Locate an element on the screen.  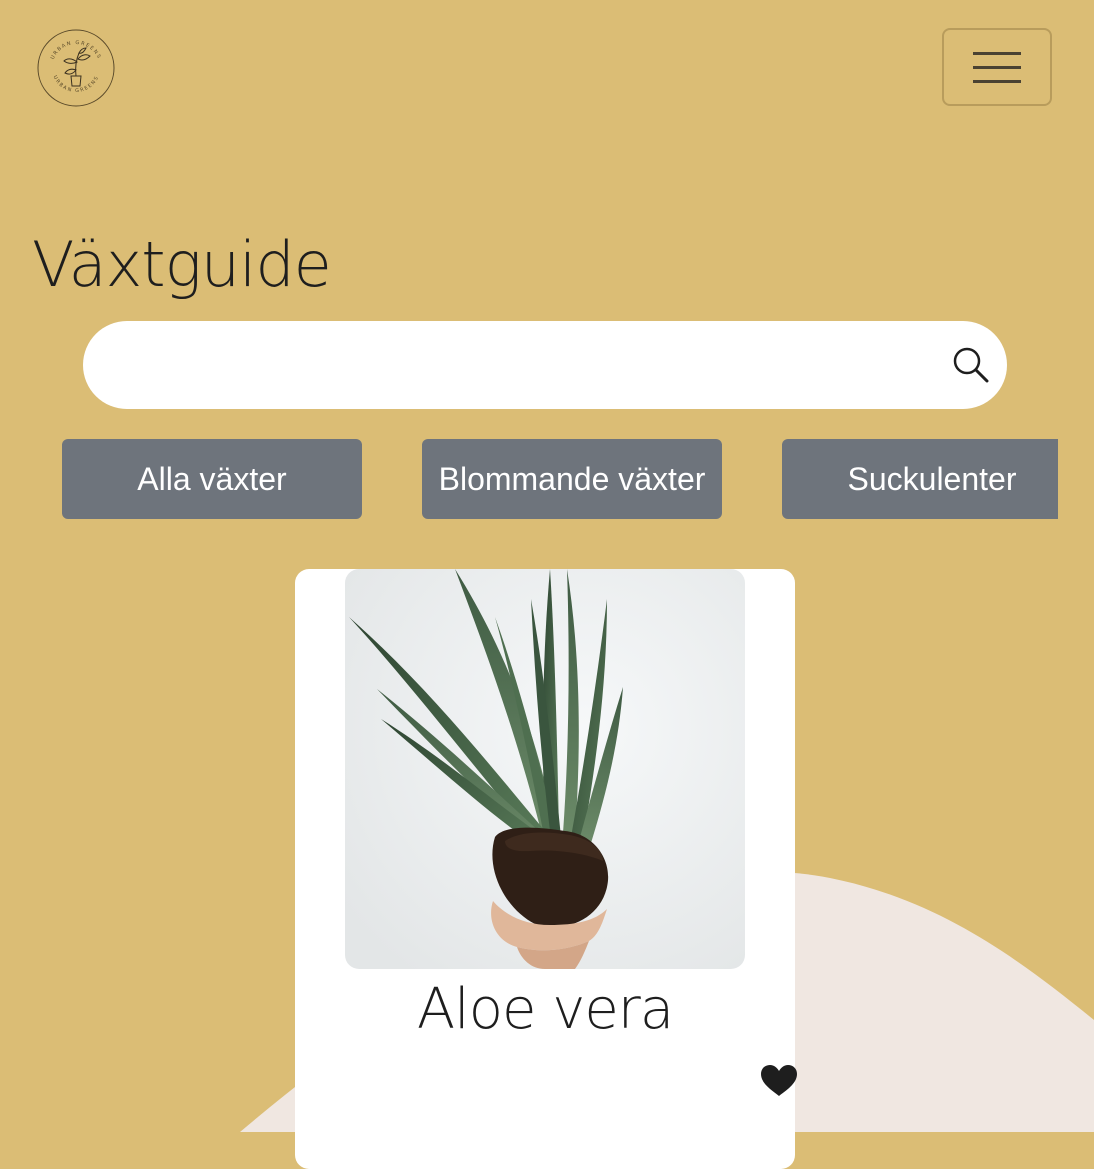
page-title: Växtguide is located at coordinates (182, 264).